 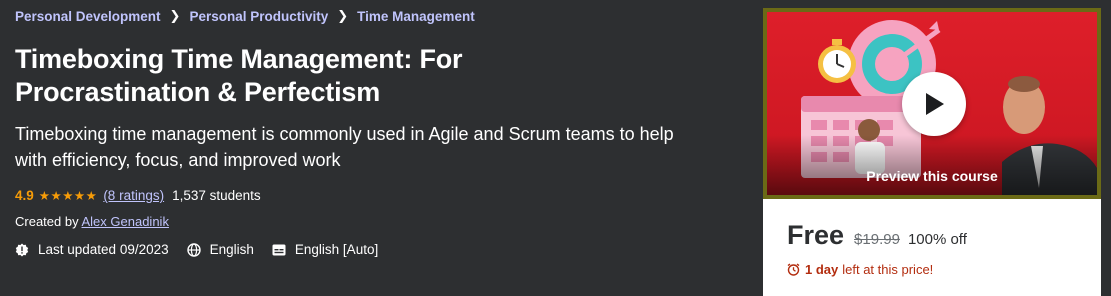 I want to click on preview-label: Preview this course, so click(x=932, y=176).